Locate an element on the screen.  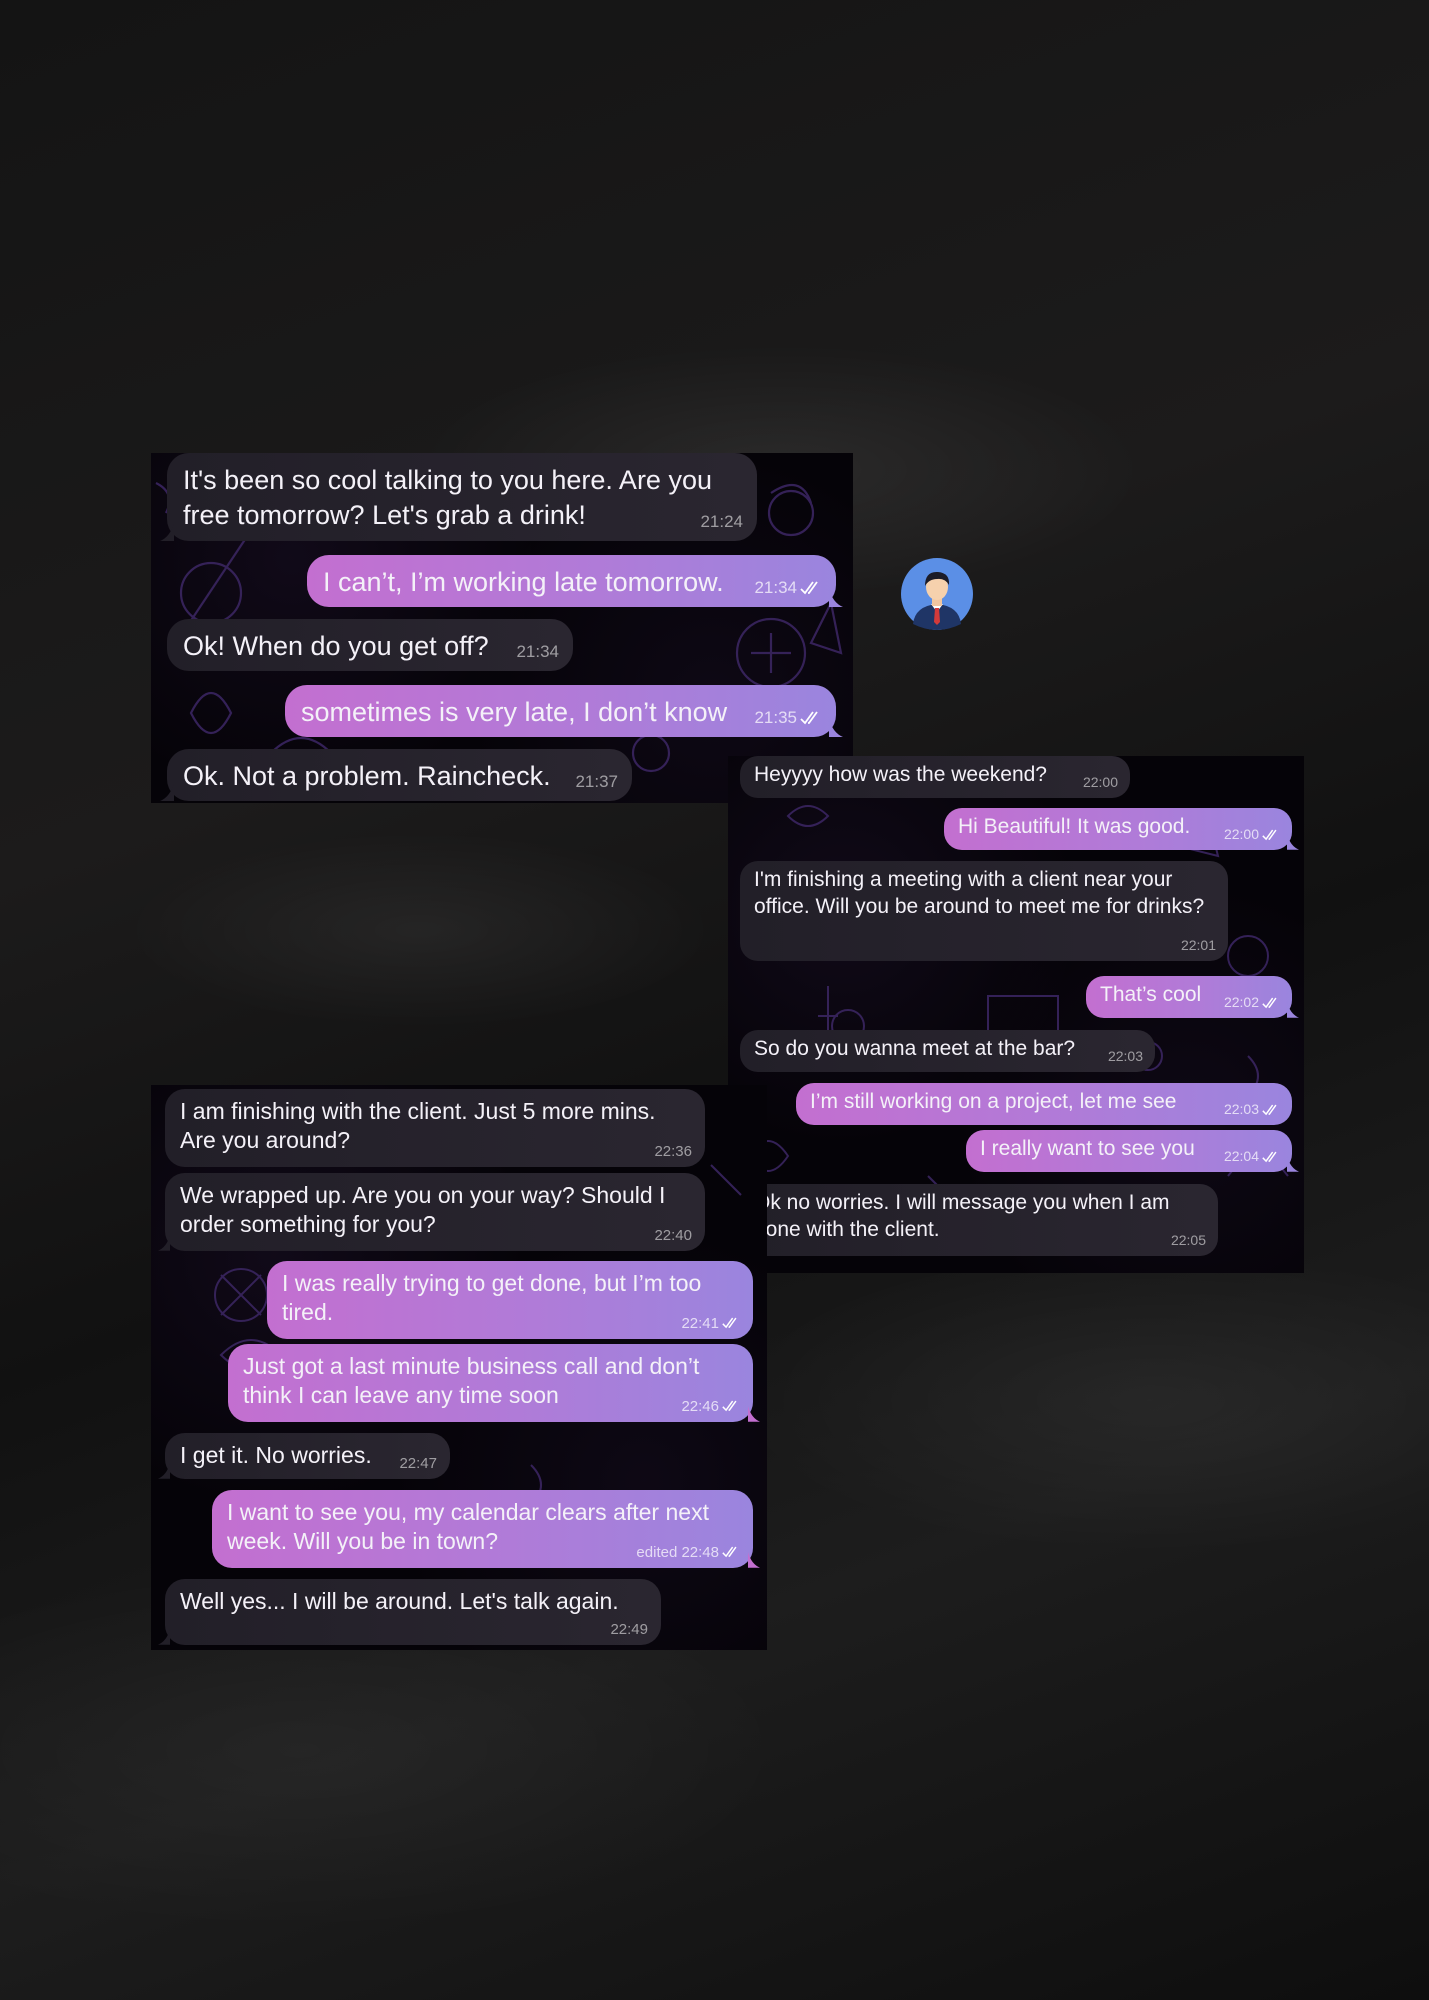
message-bubble-incoming: Heyyyy how was the weekend? 22:00 is located at coordinates (935, 777).